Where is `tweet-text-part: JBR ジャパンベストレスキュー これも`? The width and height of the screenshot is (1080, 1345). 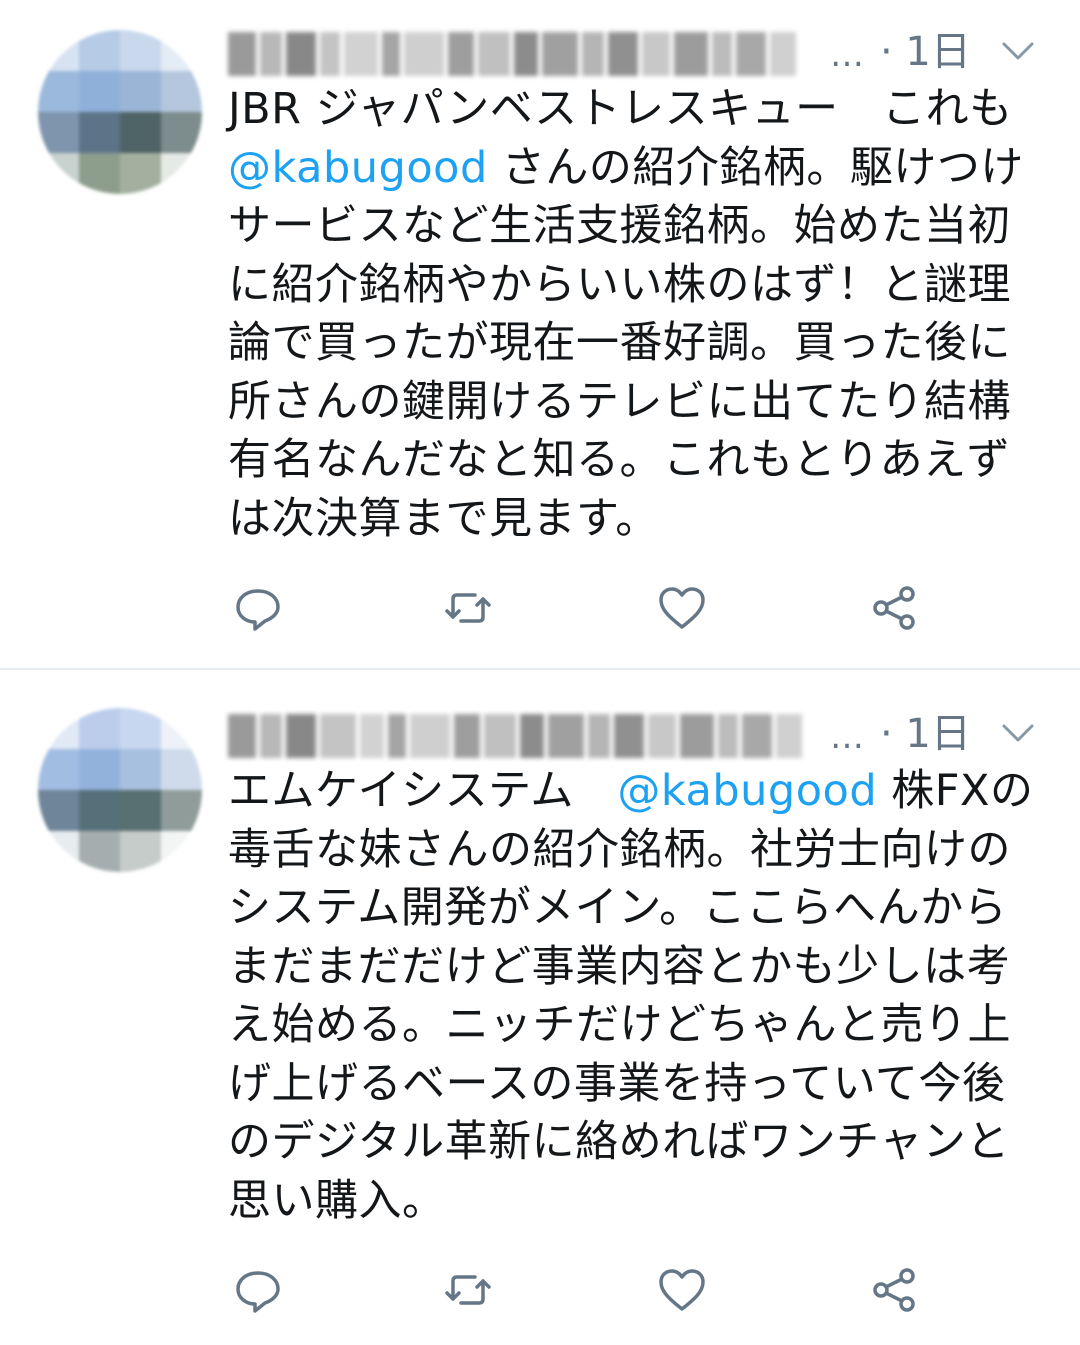 tweet-text-part: JBR ジャパンベストレスキュー これも is located at coordinates (620, 109).